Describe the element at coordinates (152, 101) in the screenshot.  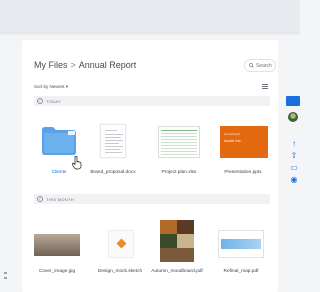
I see `section-header-today: ✓ TODAY` at that location.